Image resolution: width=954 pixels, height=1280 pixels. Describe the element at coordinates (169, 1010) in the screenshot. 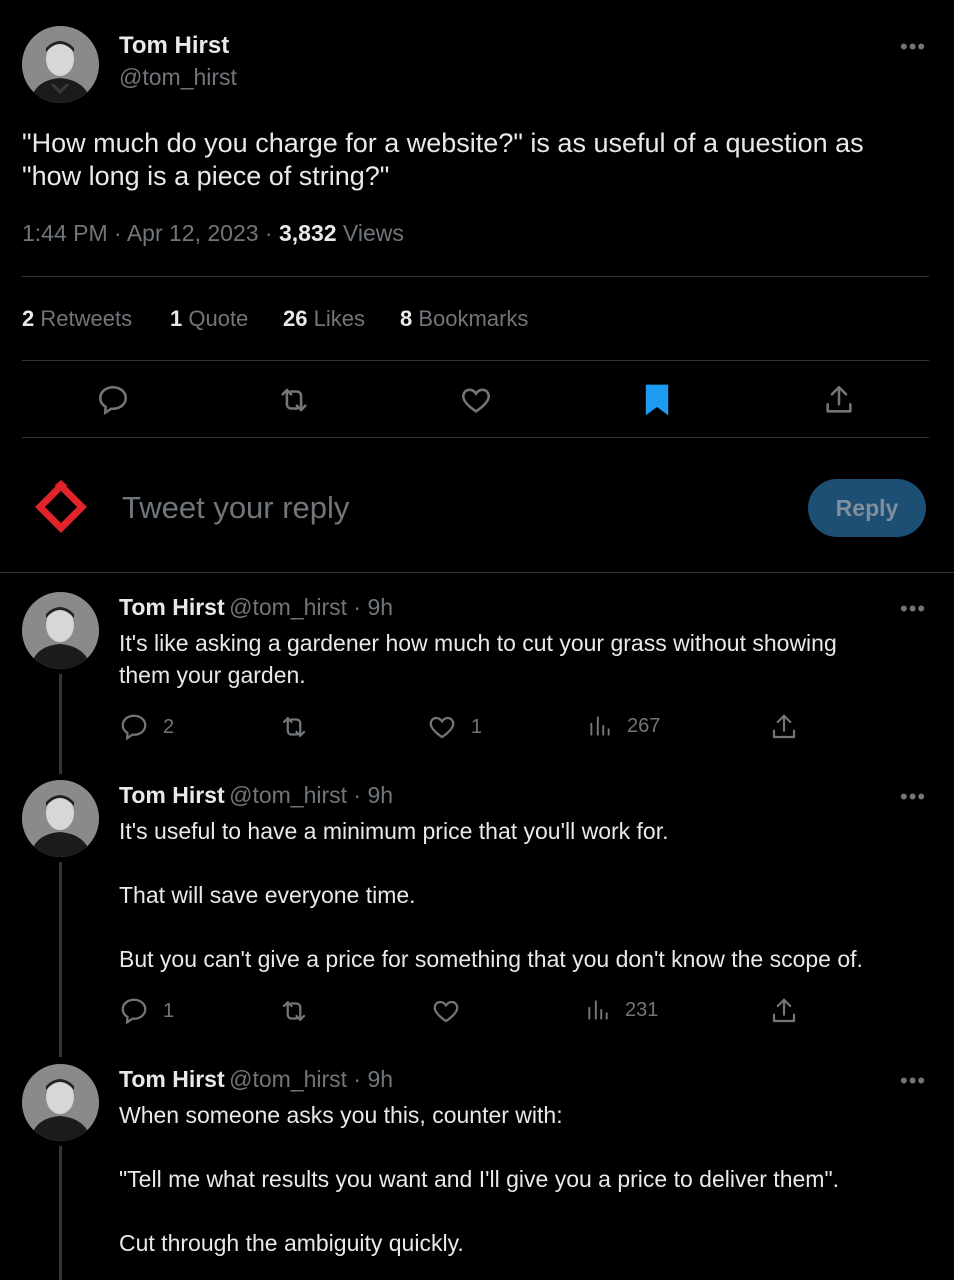

I see `reply-count: 1` at that location.